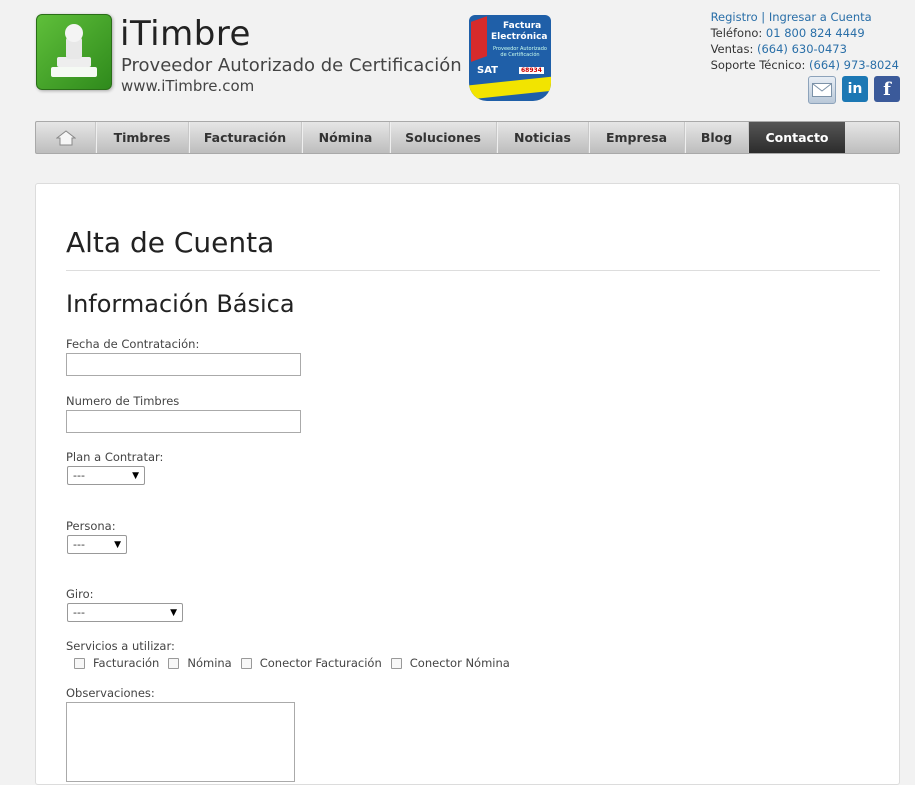  I want to click on servicio-conector-facturacion-checkbox: Conector Facturación, so click(311, 663).